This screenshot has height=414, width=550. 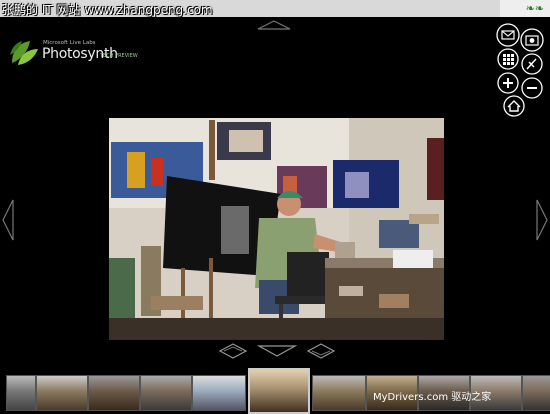 What do you see at coordinates (24, 53) in the screenshot?
I see `leaf-logo-icon` at bounding box center [24, 53].